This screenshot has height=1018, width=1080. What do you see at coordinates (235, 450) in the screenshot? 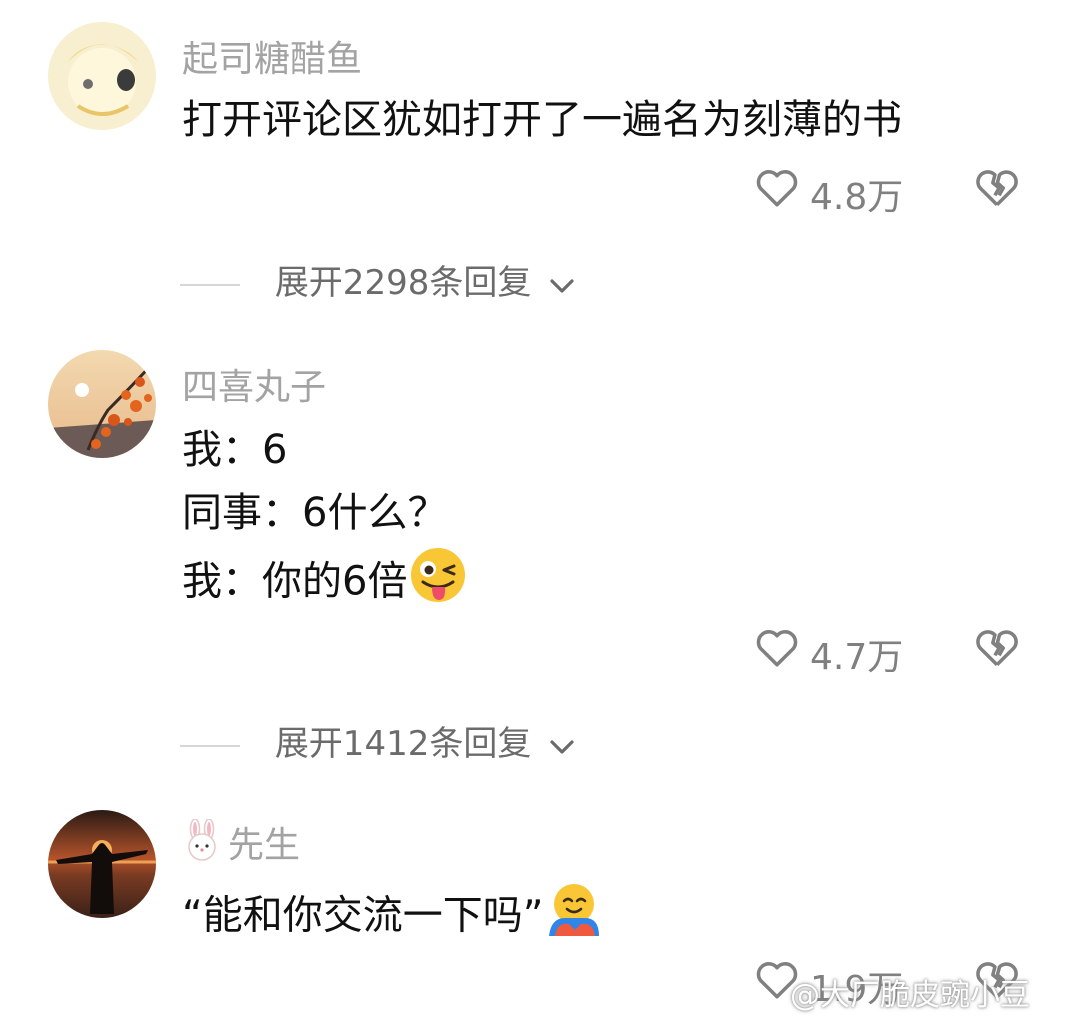
I see `comment-line: 我：6` at bounding box center [235, 450].